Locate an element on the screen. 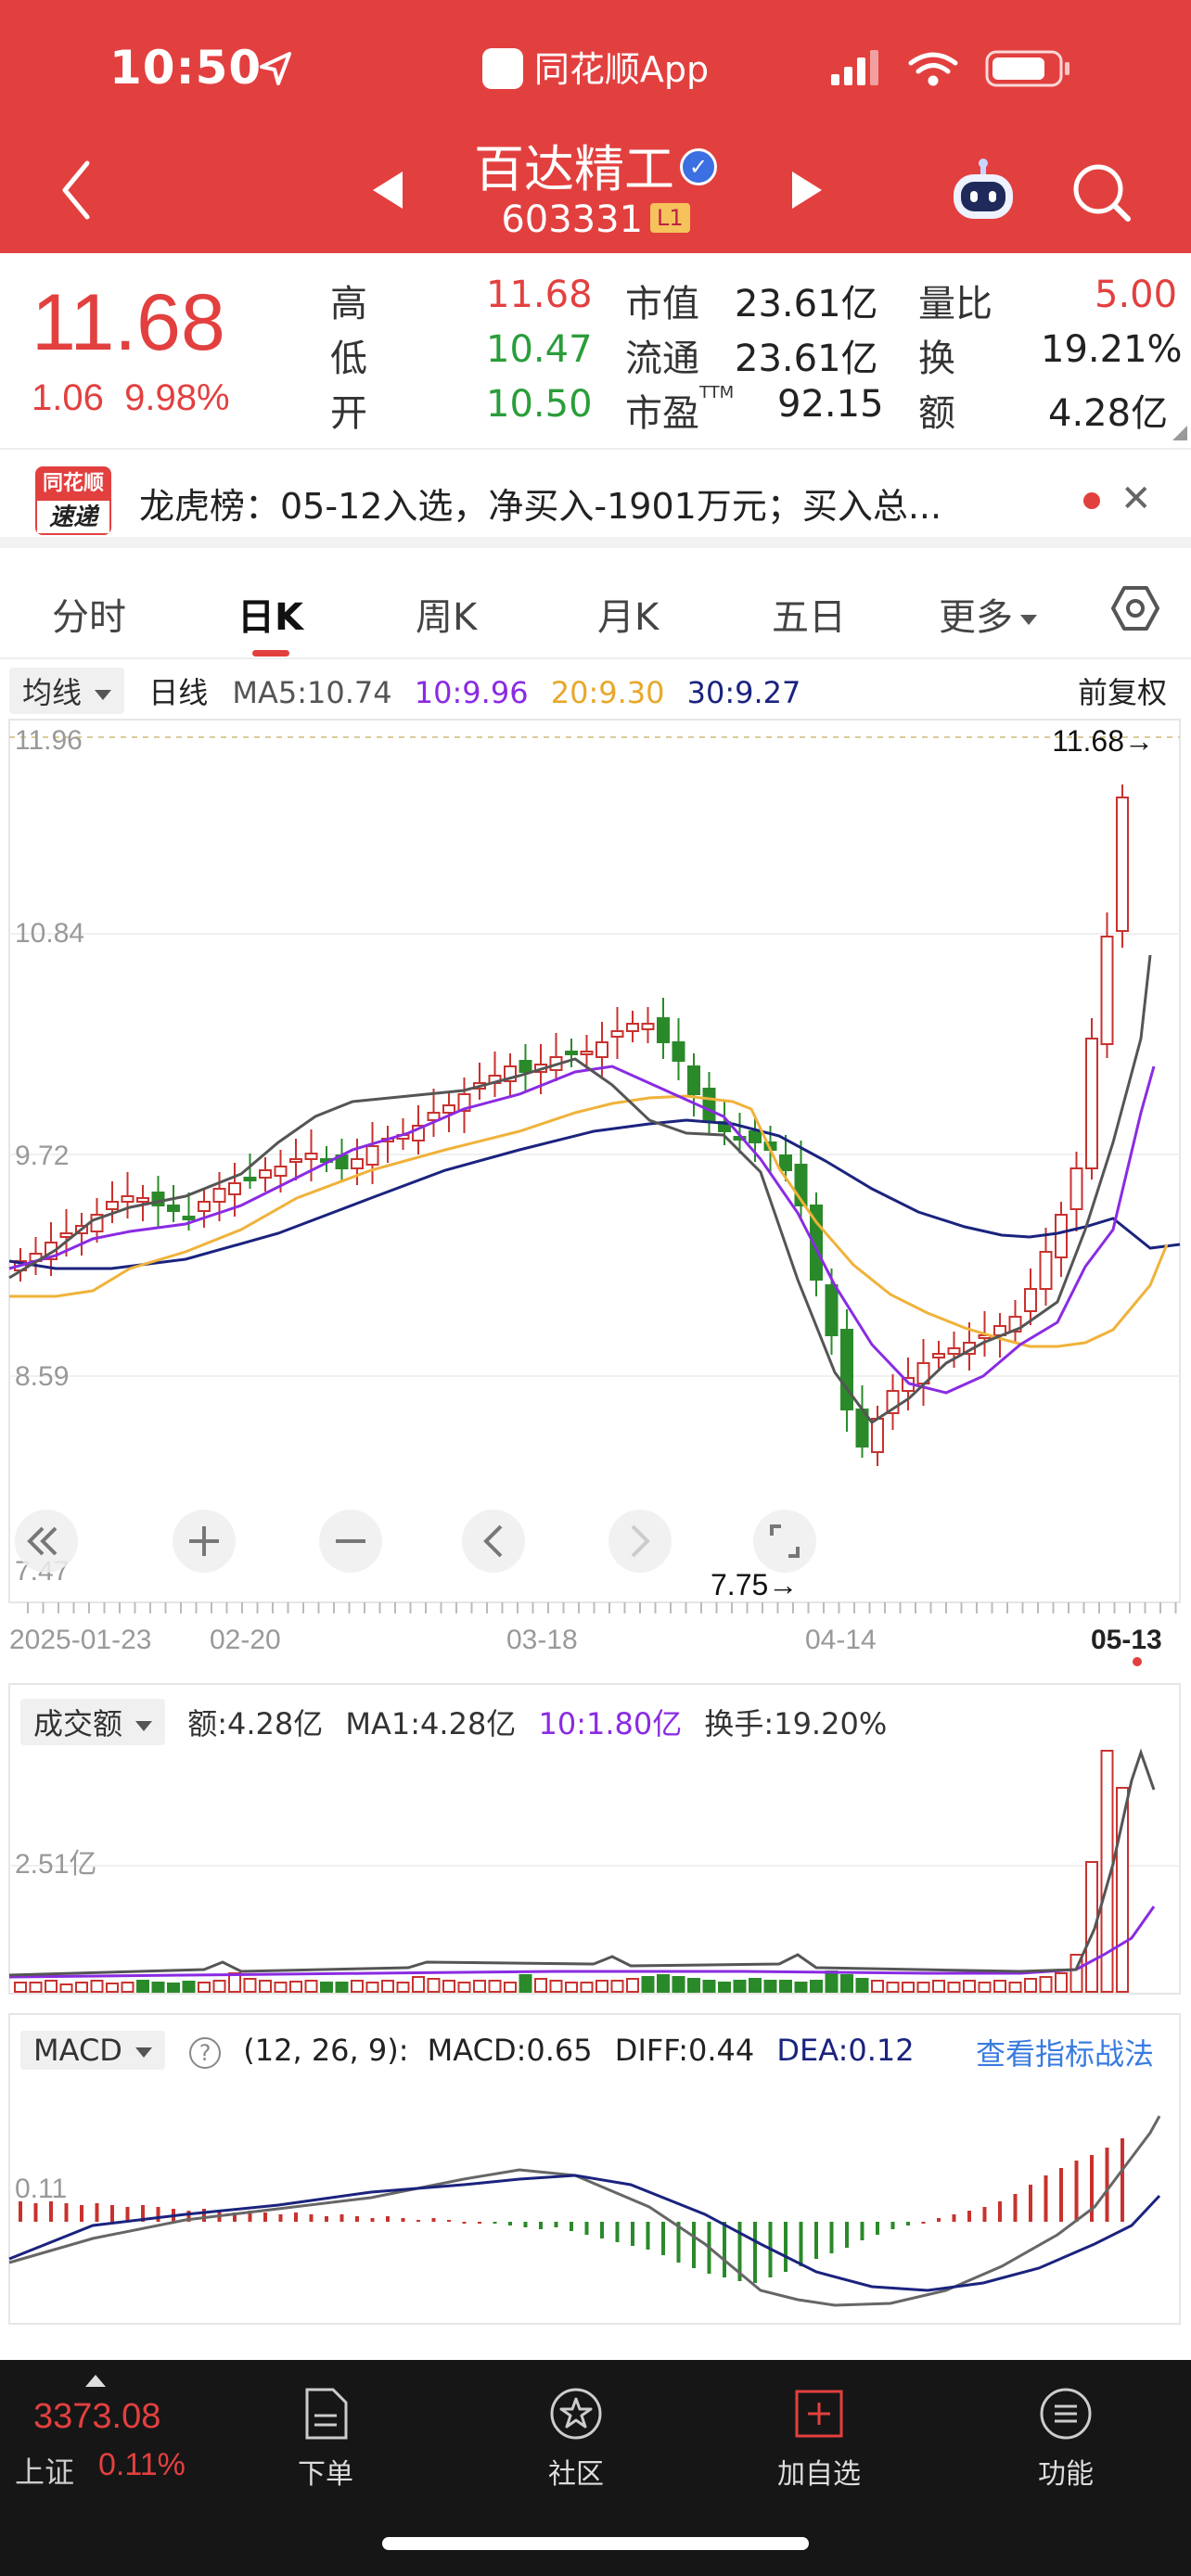 The width and height of the screenshot is (1191, 2576). nav-order: 下单 is located at coordinates (325, 2439).